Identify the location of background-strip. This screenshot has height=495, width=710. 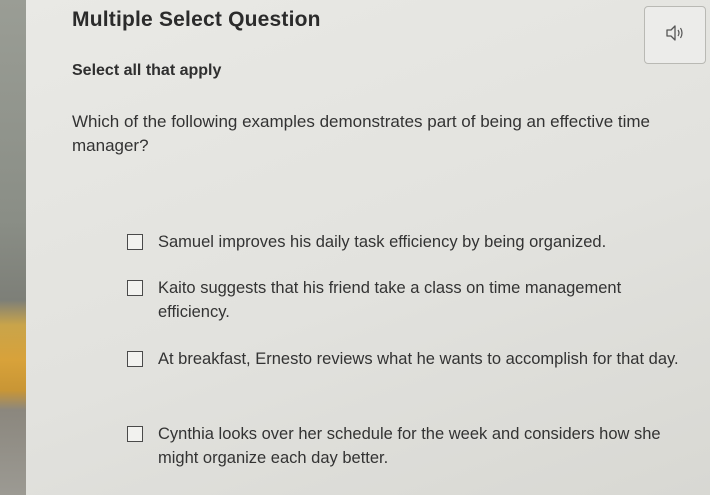
(13, 247).